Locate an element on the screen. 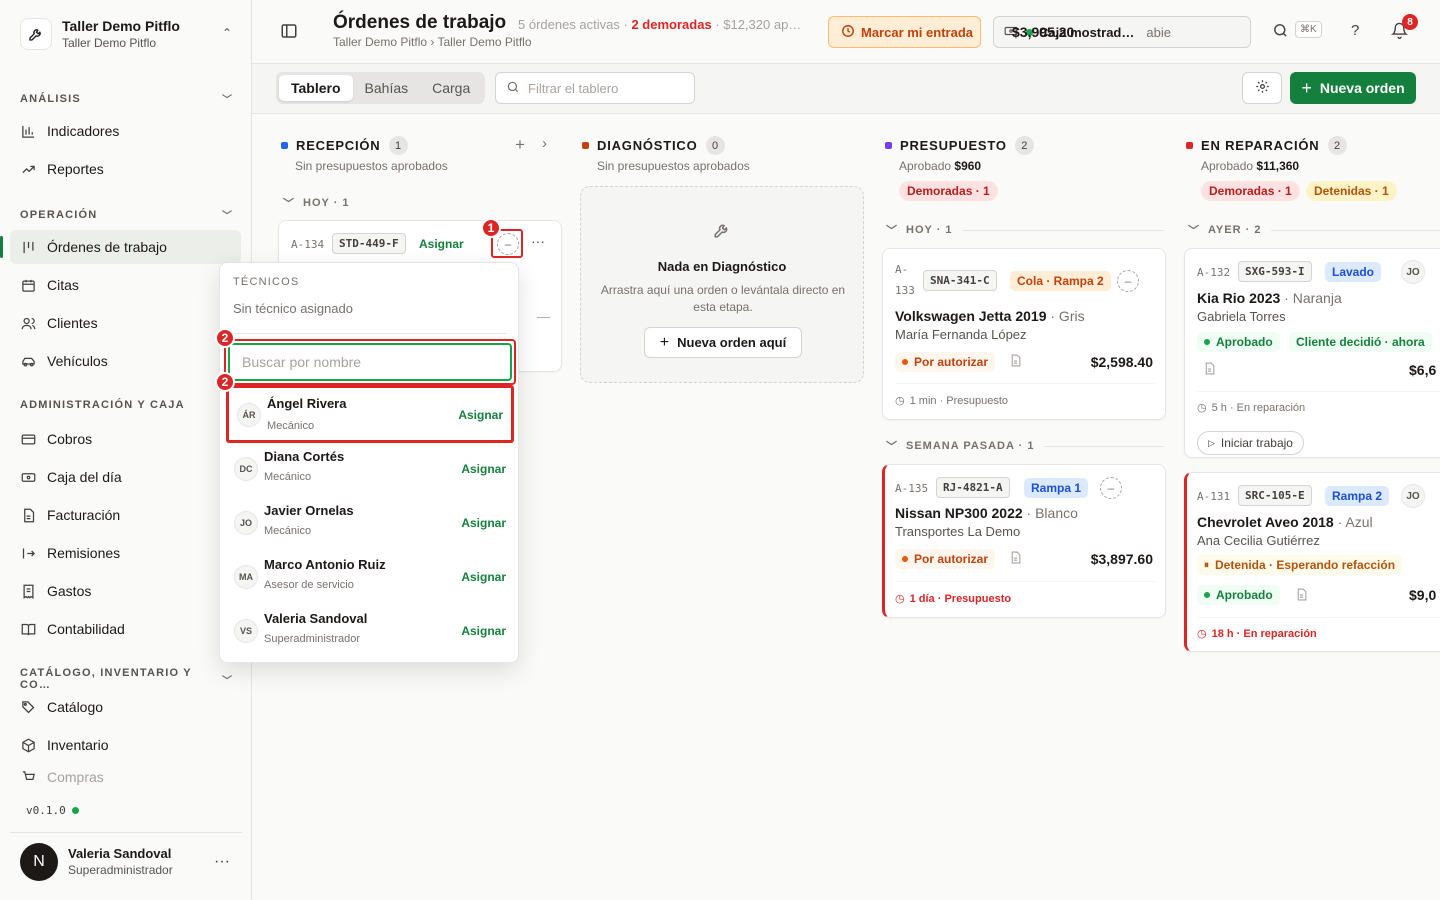  step-marker: 2 is located at coordinates (225, 382).